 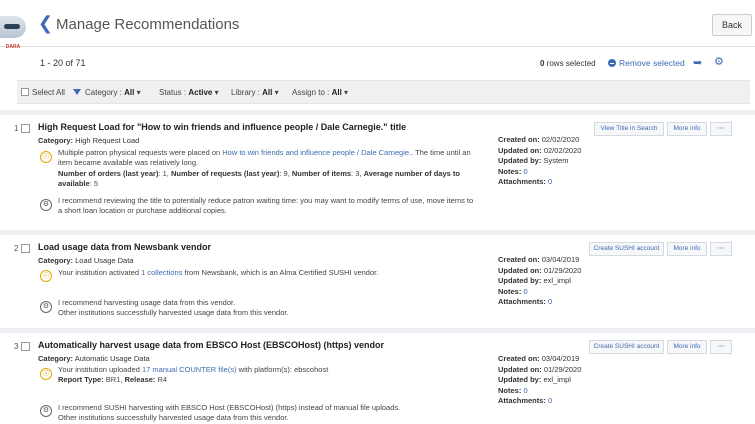 I want to click on robot-icon, so click(x=13, y=27).